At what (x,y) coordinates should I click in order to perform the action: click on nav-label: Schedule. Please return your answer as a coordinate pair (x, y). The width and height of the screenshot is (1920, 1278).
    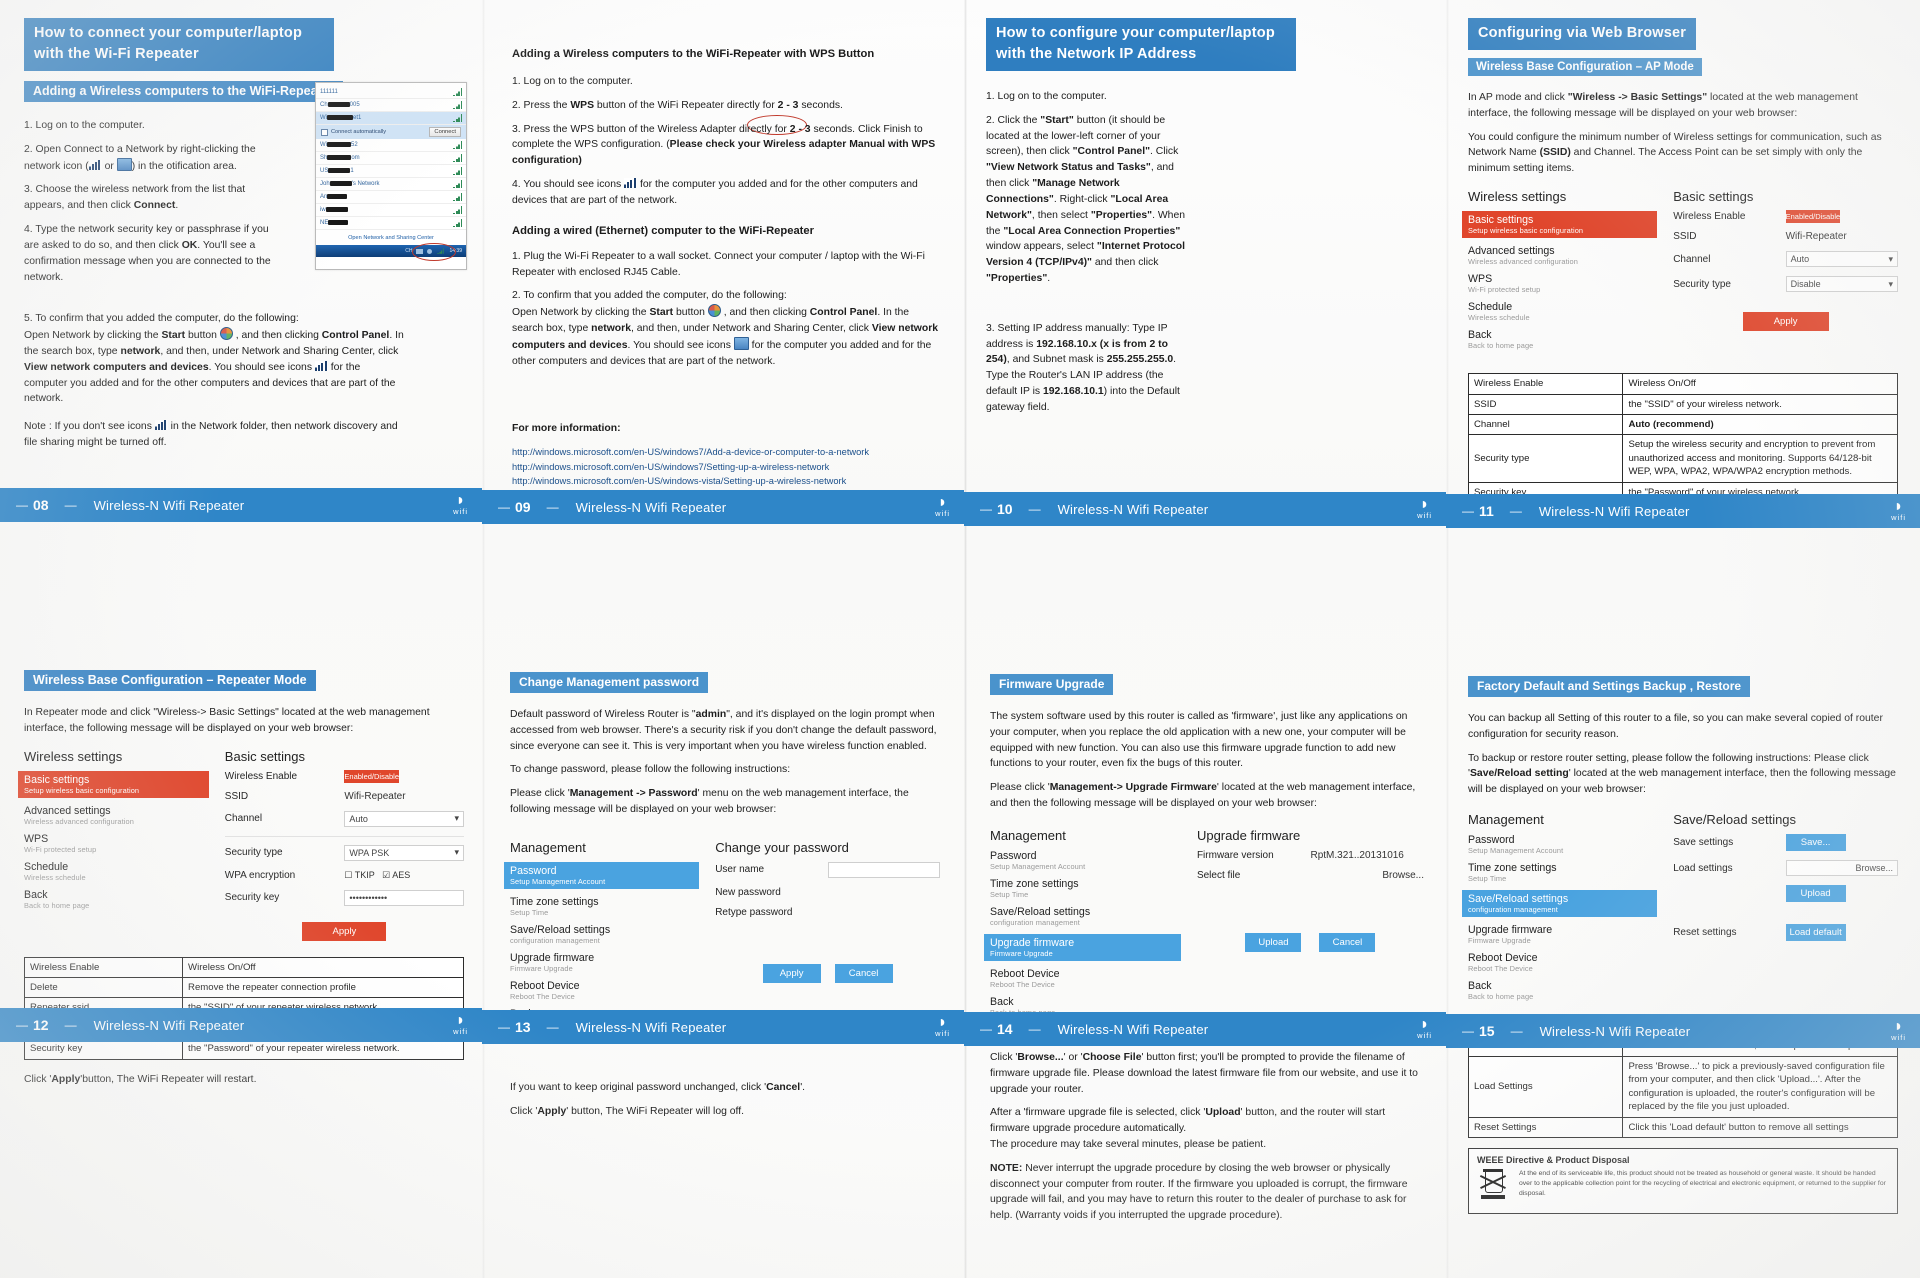
    Looking at the image, I should click on (46, 866).